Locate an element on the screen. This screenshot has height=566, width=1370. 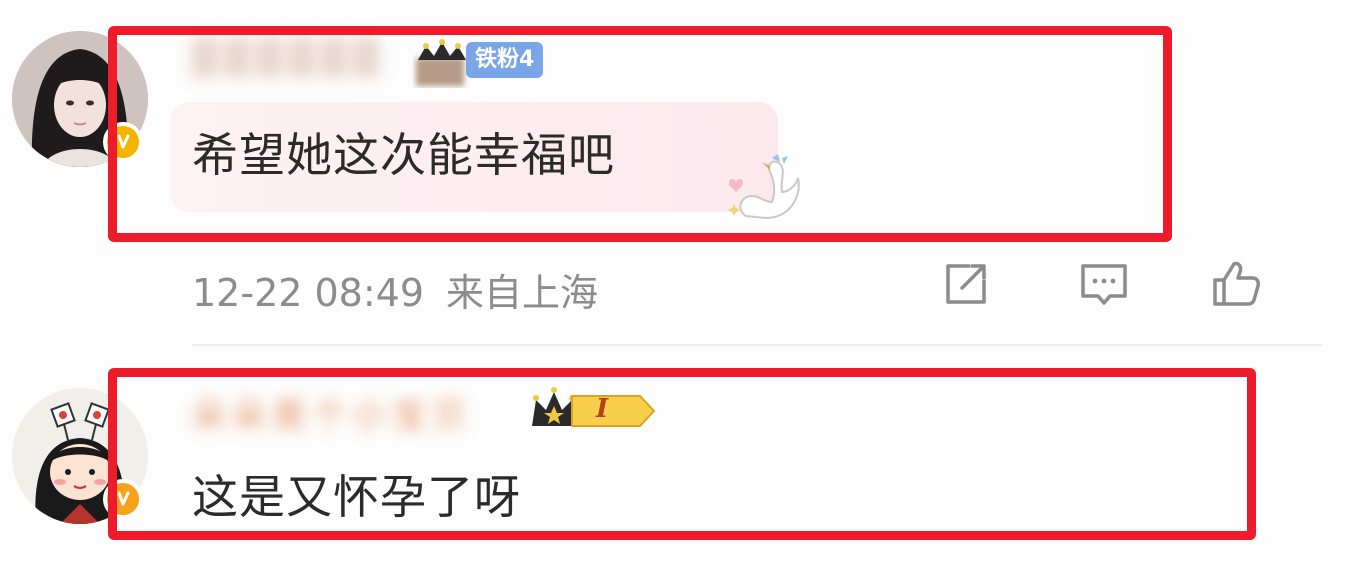
thumbs-up-icon is located at coordinates (1236, 283).